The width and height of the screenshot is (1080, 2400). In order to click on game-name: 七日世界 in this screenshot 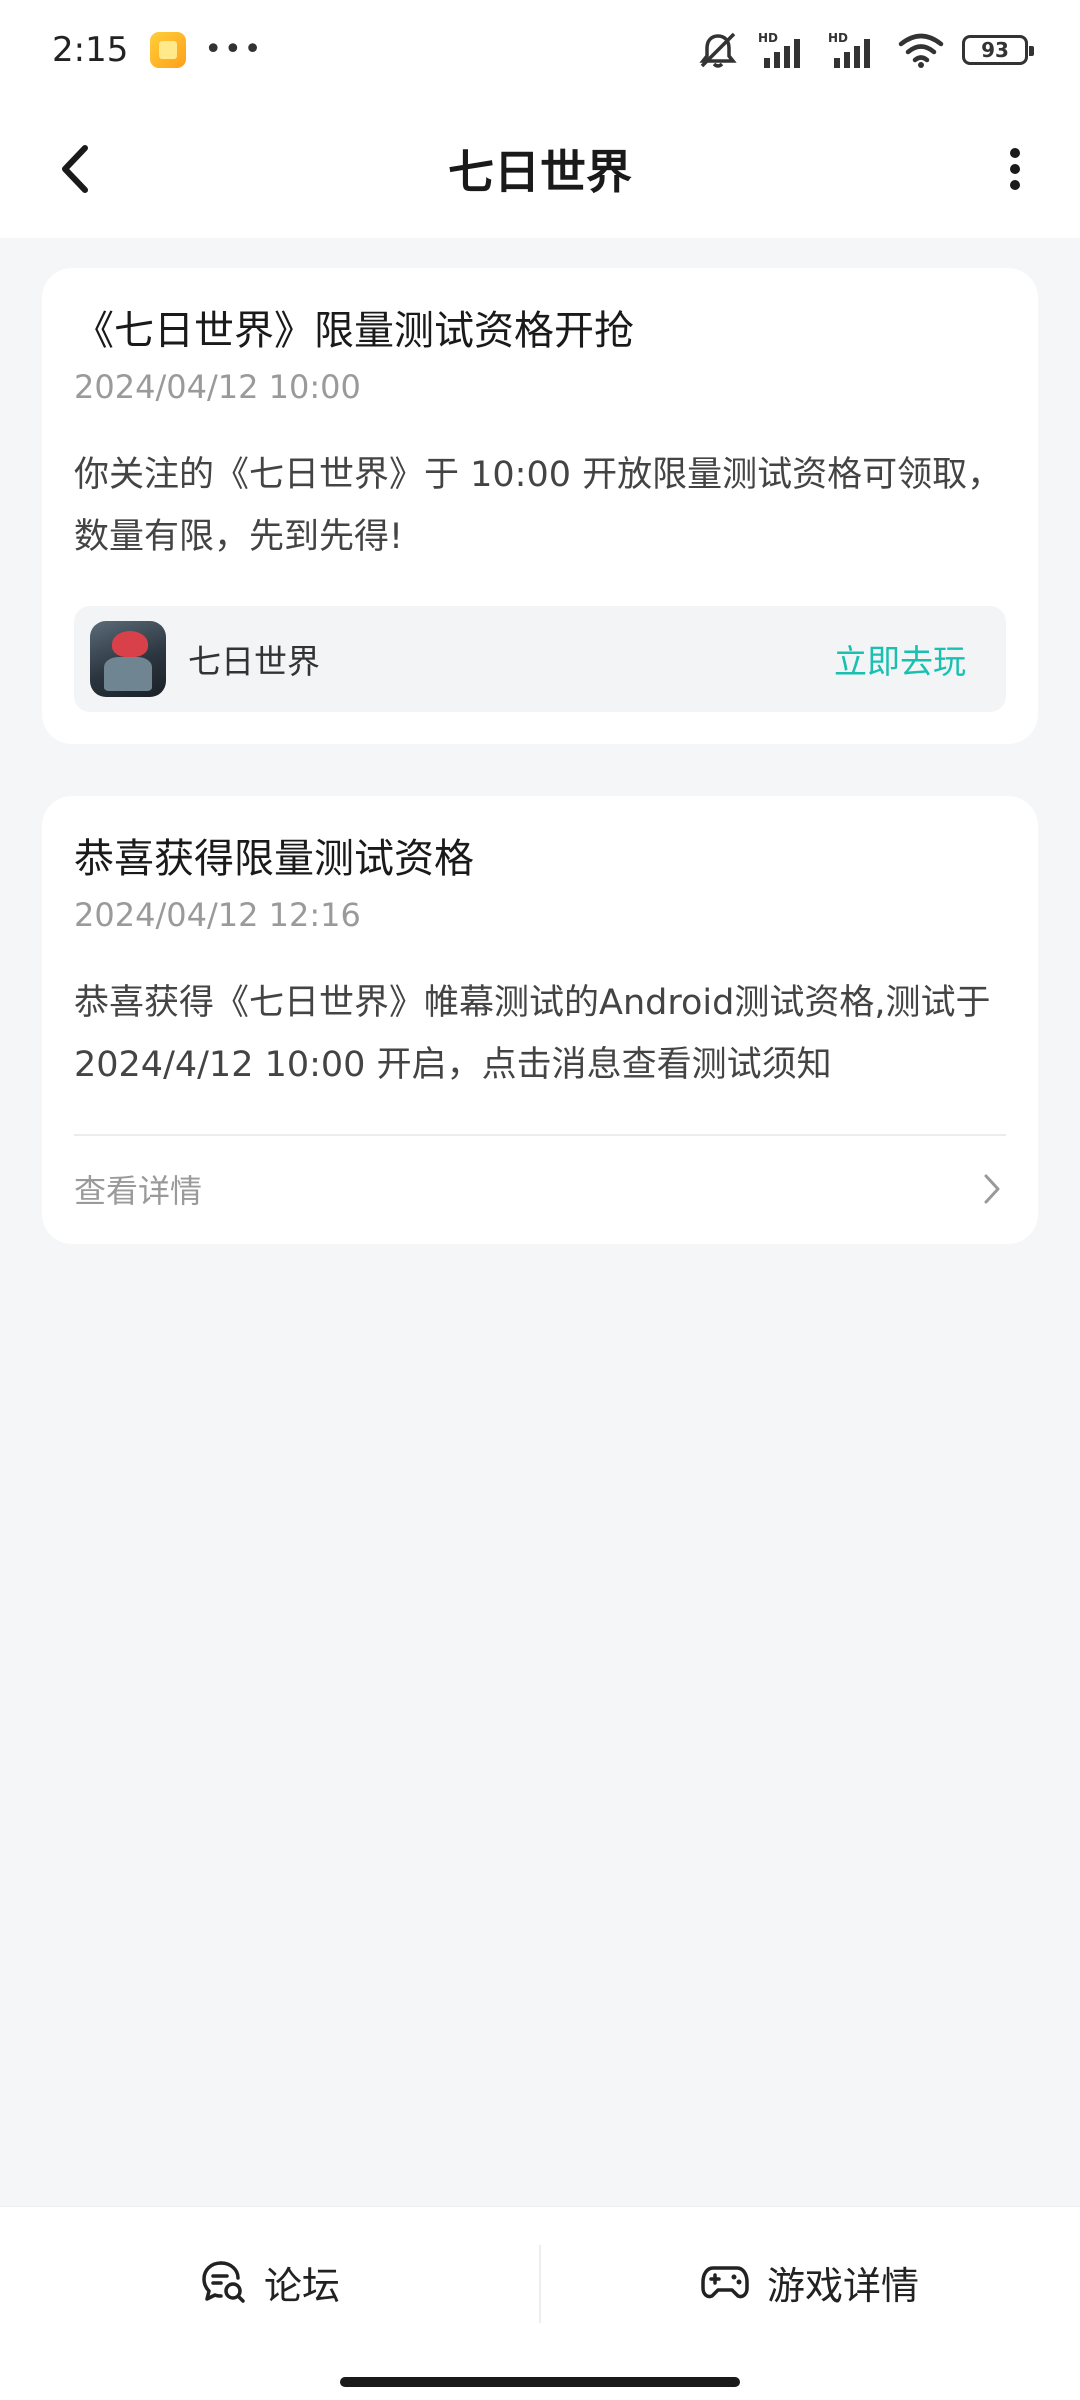, I will do `click(254, 661)`.